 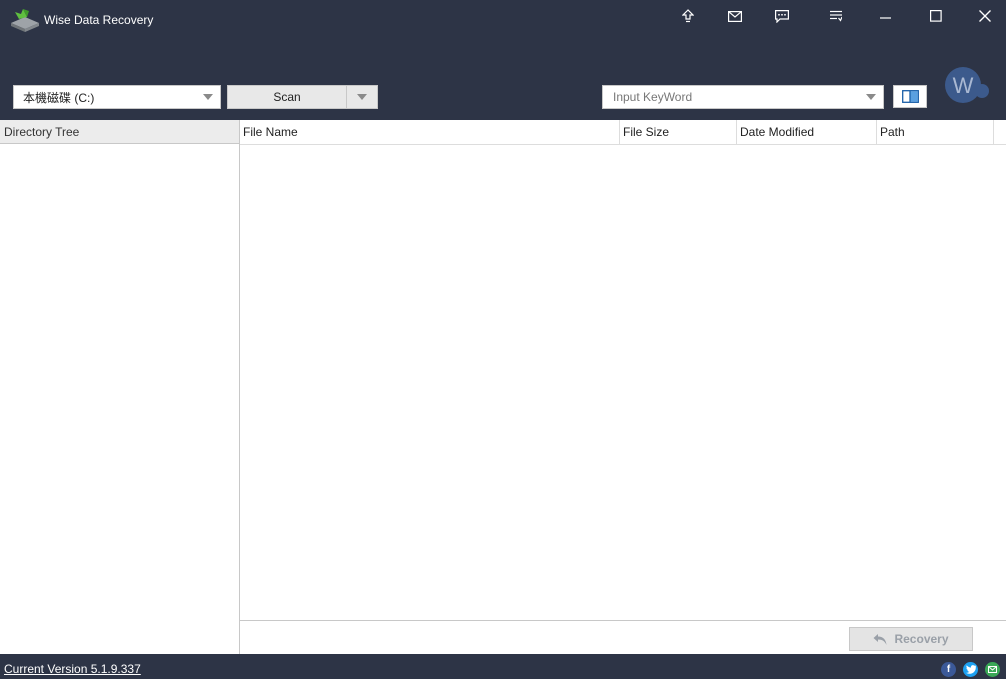 I want to click on menu-icon, so click(x=836, y=16).